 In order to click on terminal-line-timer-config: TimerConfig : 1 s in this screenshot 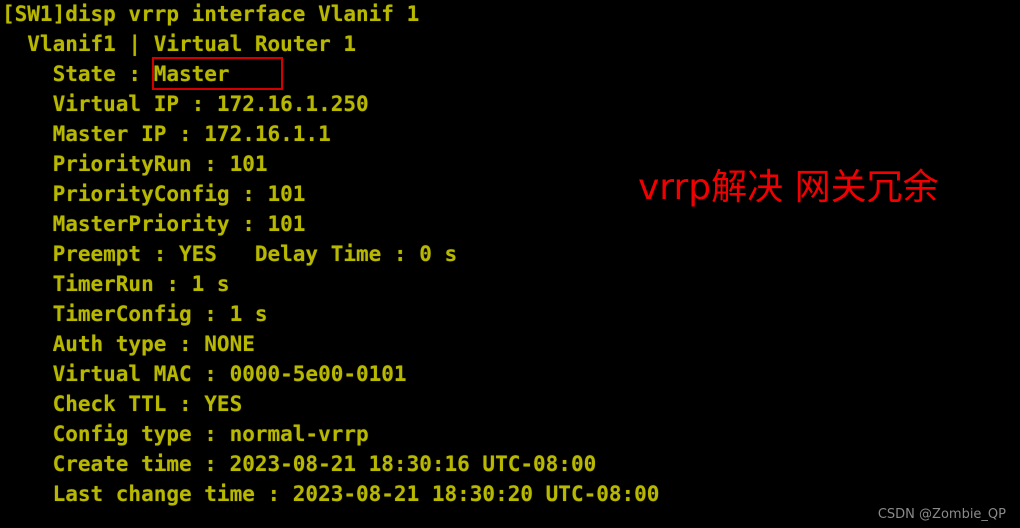, I will do `click(135, 314)`.